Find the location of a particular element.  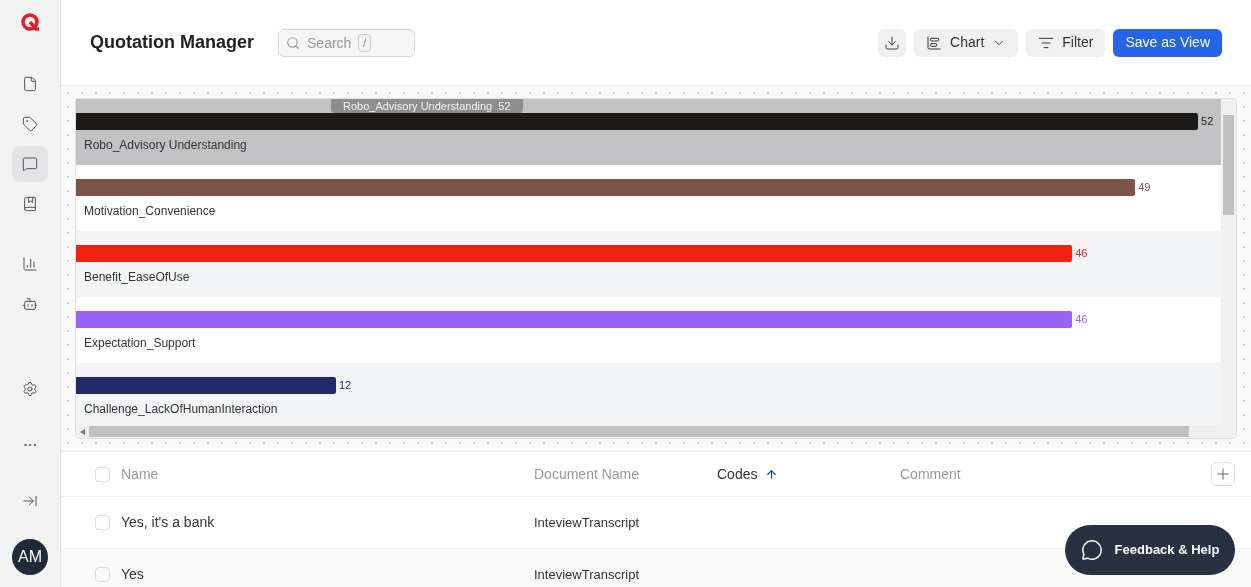

chart-tooltip: Robo_Advisory Understanding 52 is located at coordinates (427, 106).